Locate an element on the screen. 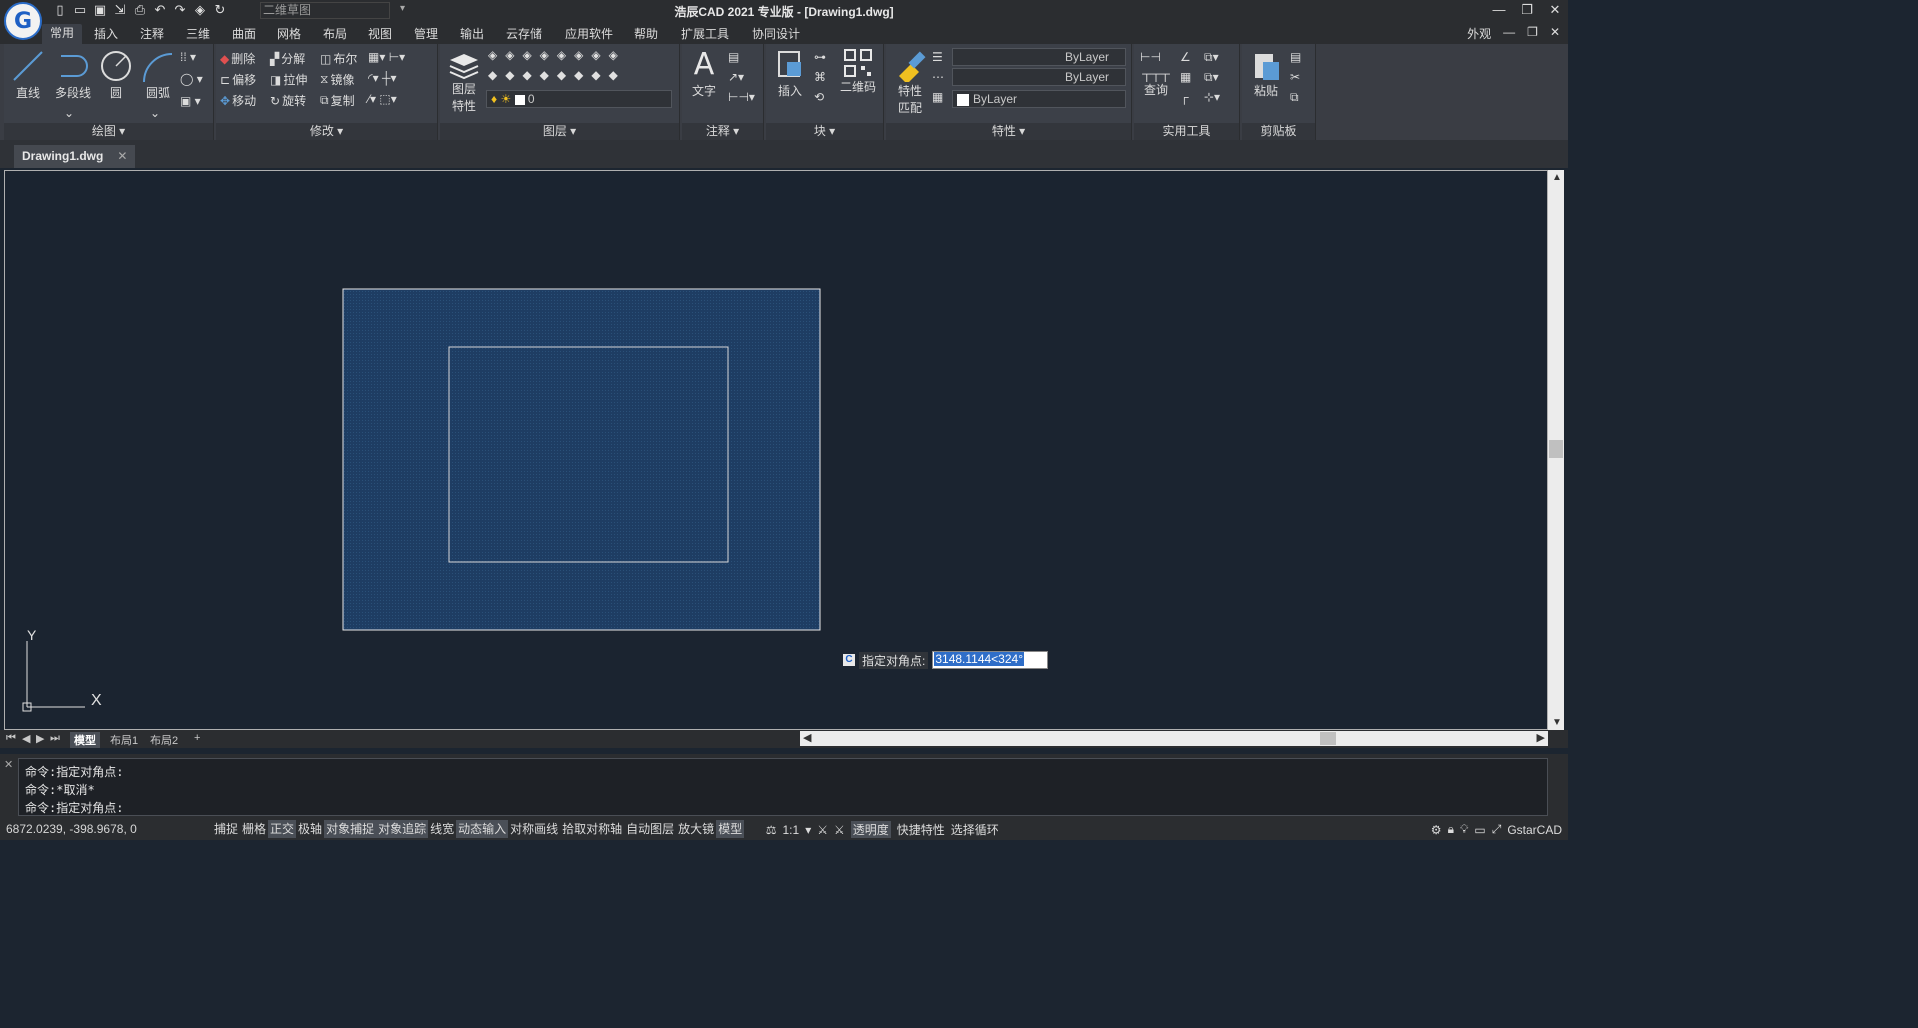 The image size is (1918, 1028). tab-insert: 插入 is located at coordinates (106, 33).